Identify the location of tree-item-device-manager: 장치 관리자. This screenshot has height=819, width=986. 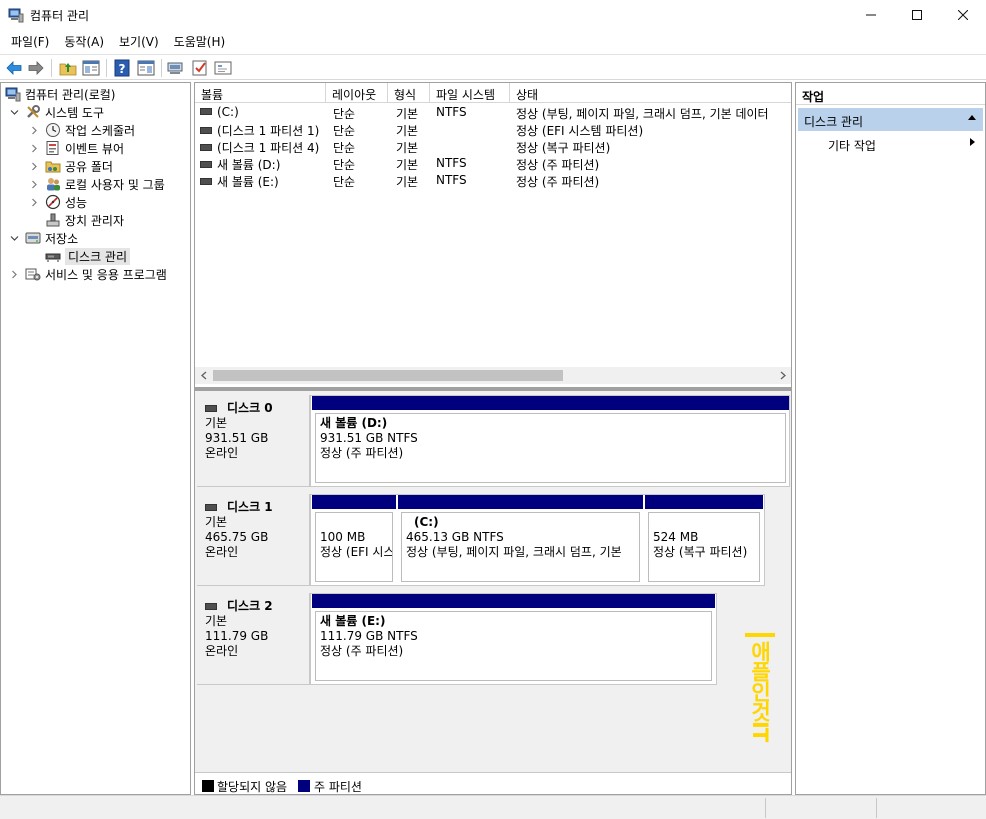
(84, 220).